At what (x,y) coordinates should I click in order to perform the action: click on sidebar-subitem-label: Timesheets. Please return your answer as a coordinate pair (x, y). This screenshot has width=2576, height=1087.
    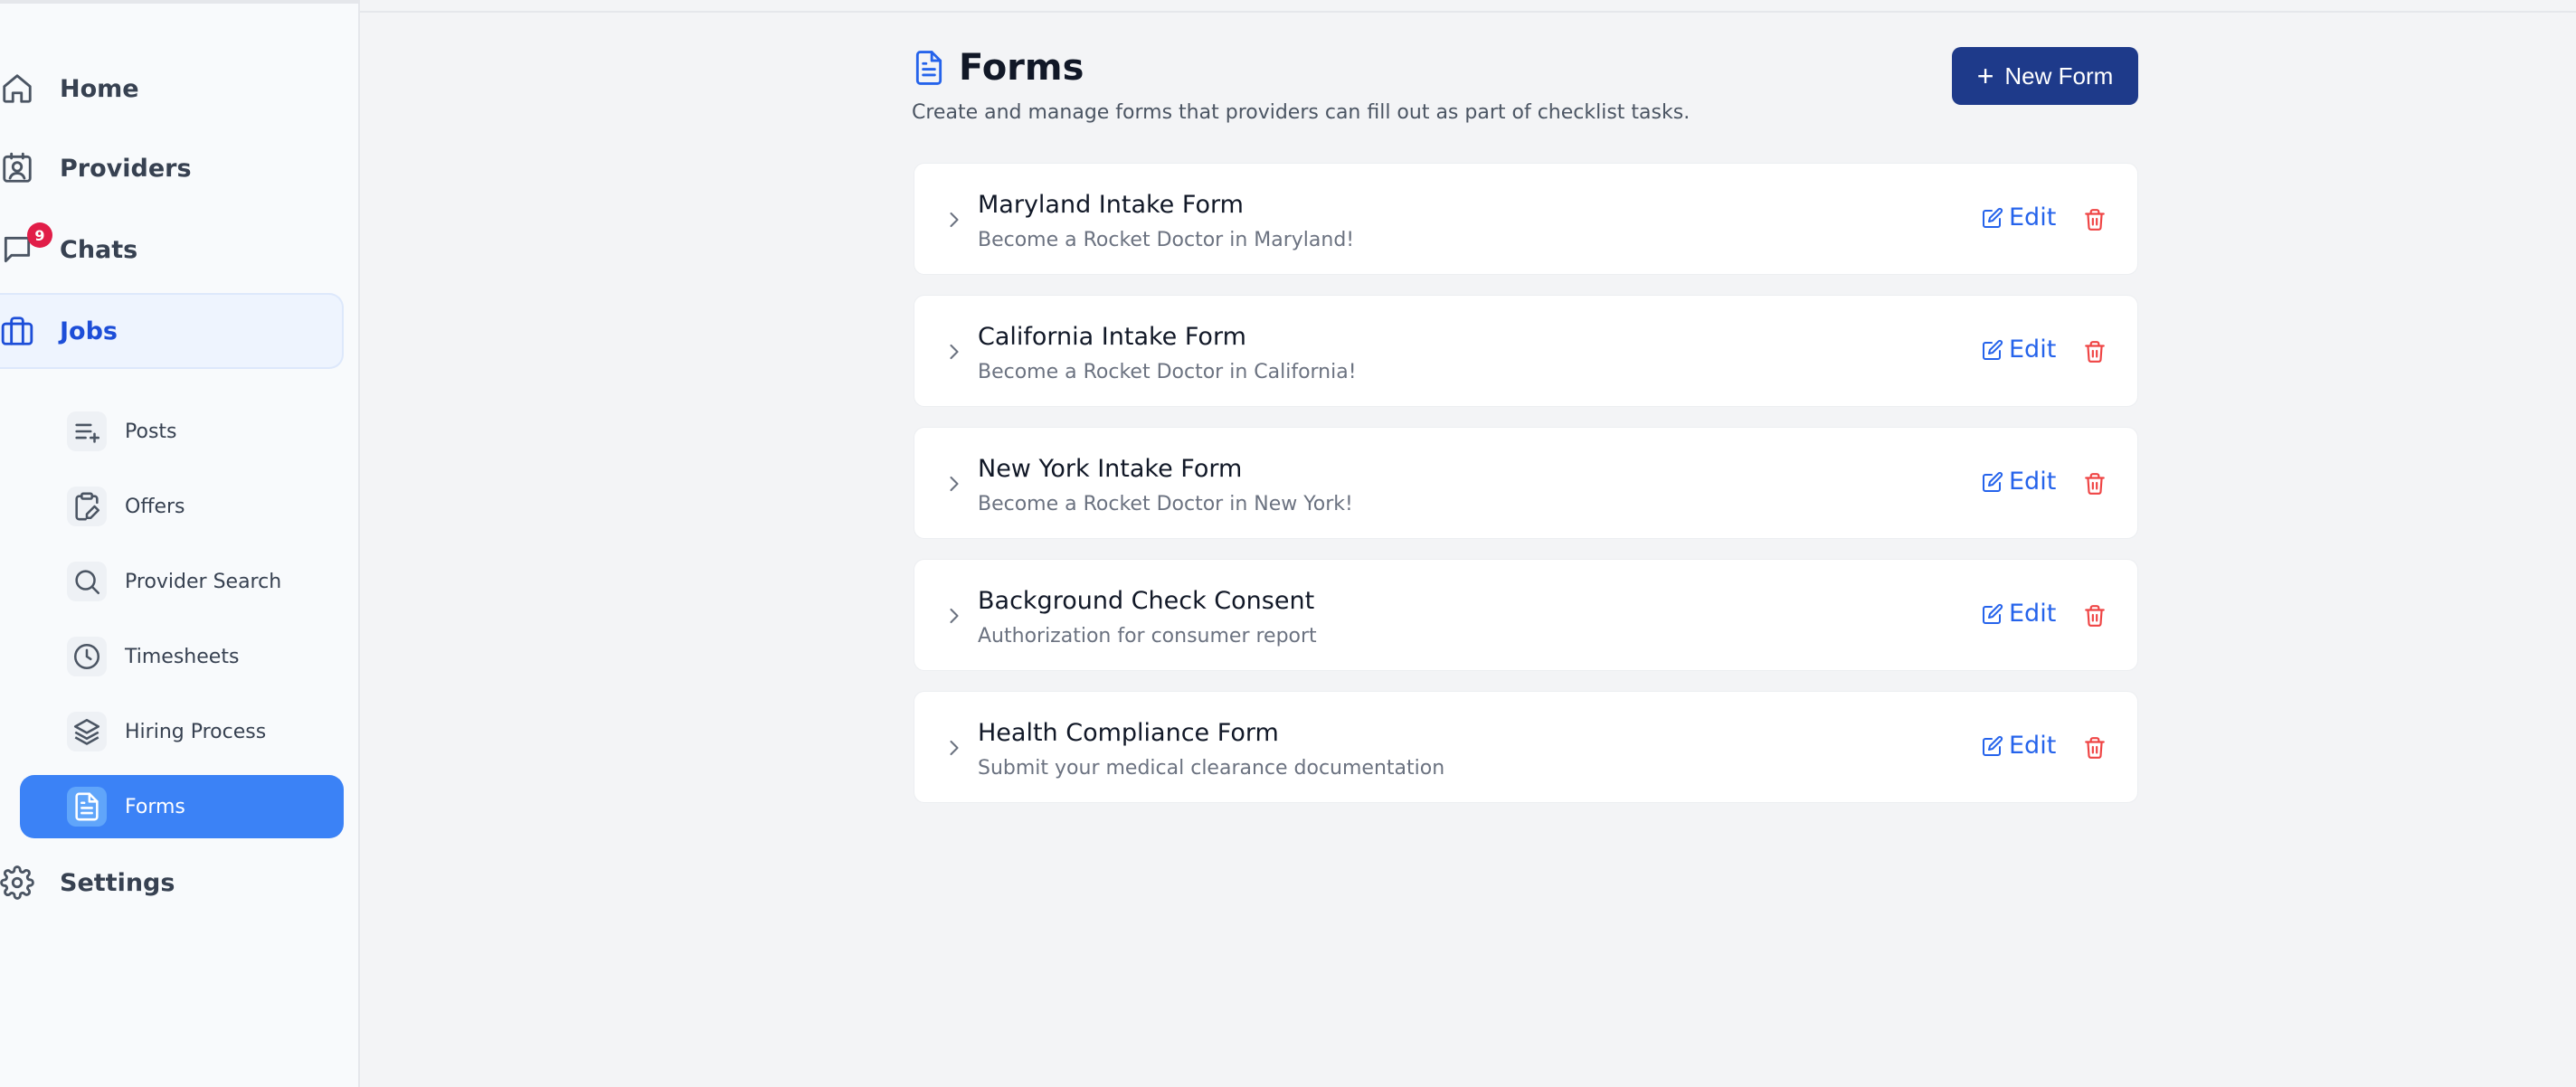
    Looking at the image, I should click on (182, 656).